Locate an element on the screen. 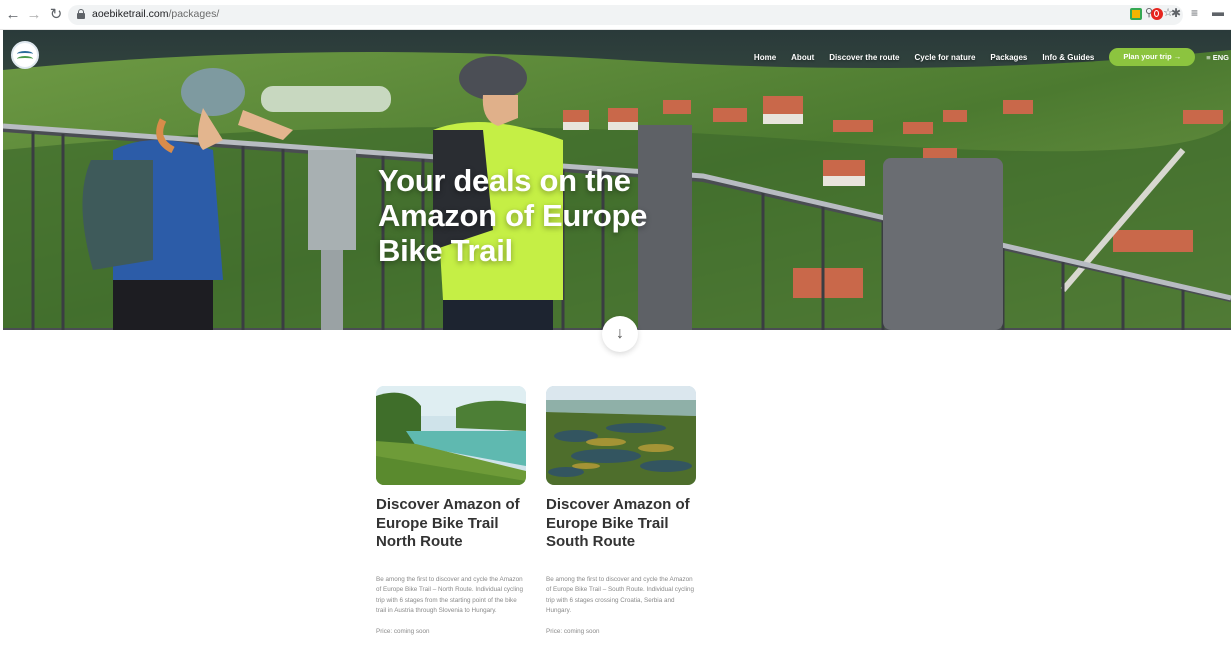 The height and width of the screenshot is (650, 1231). back-icon: ← is located at coordinates (13, 15).